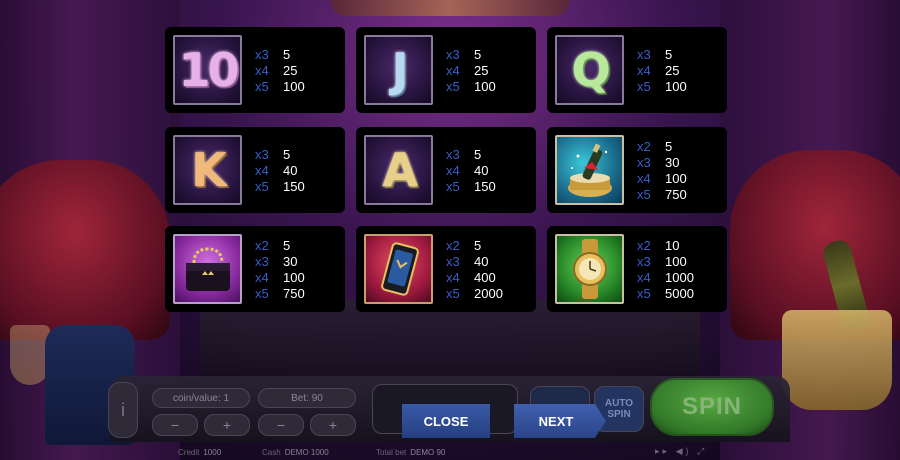  Describe the element at coordinates (175, 425) in the screenshot. I see `coin-minus-button: −` at that location.